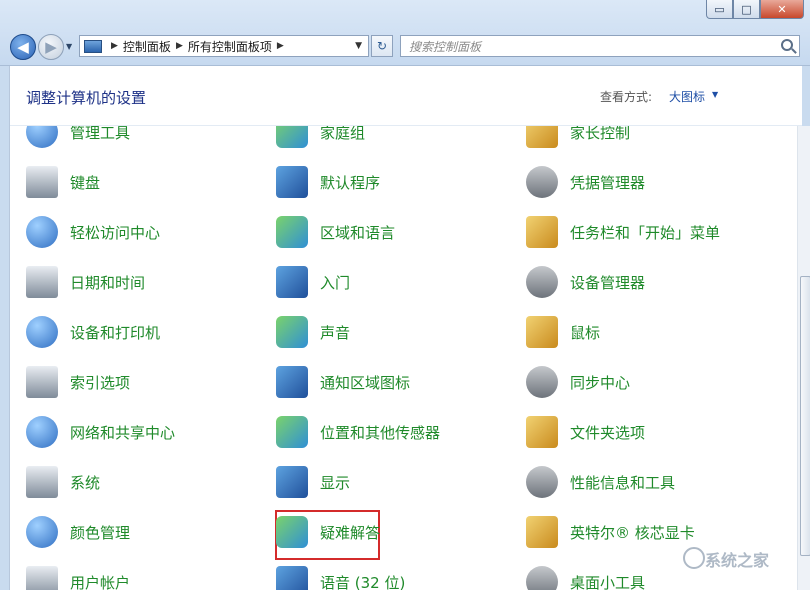  Describe the element at coordinates (335, 282) in the screenshot. I see `panel-item-label: 入门` at that location.